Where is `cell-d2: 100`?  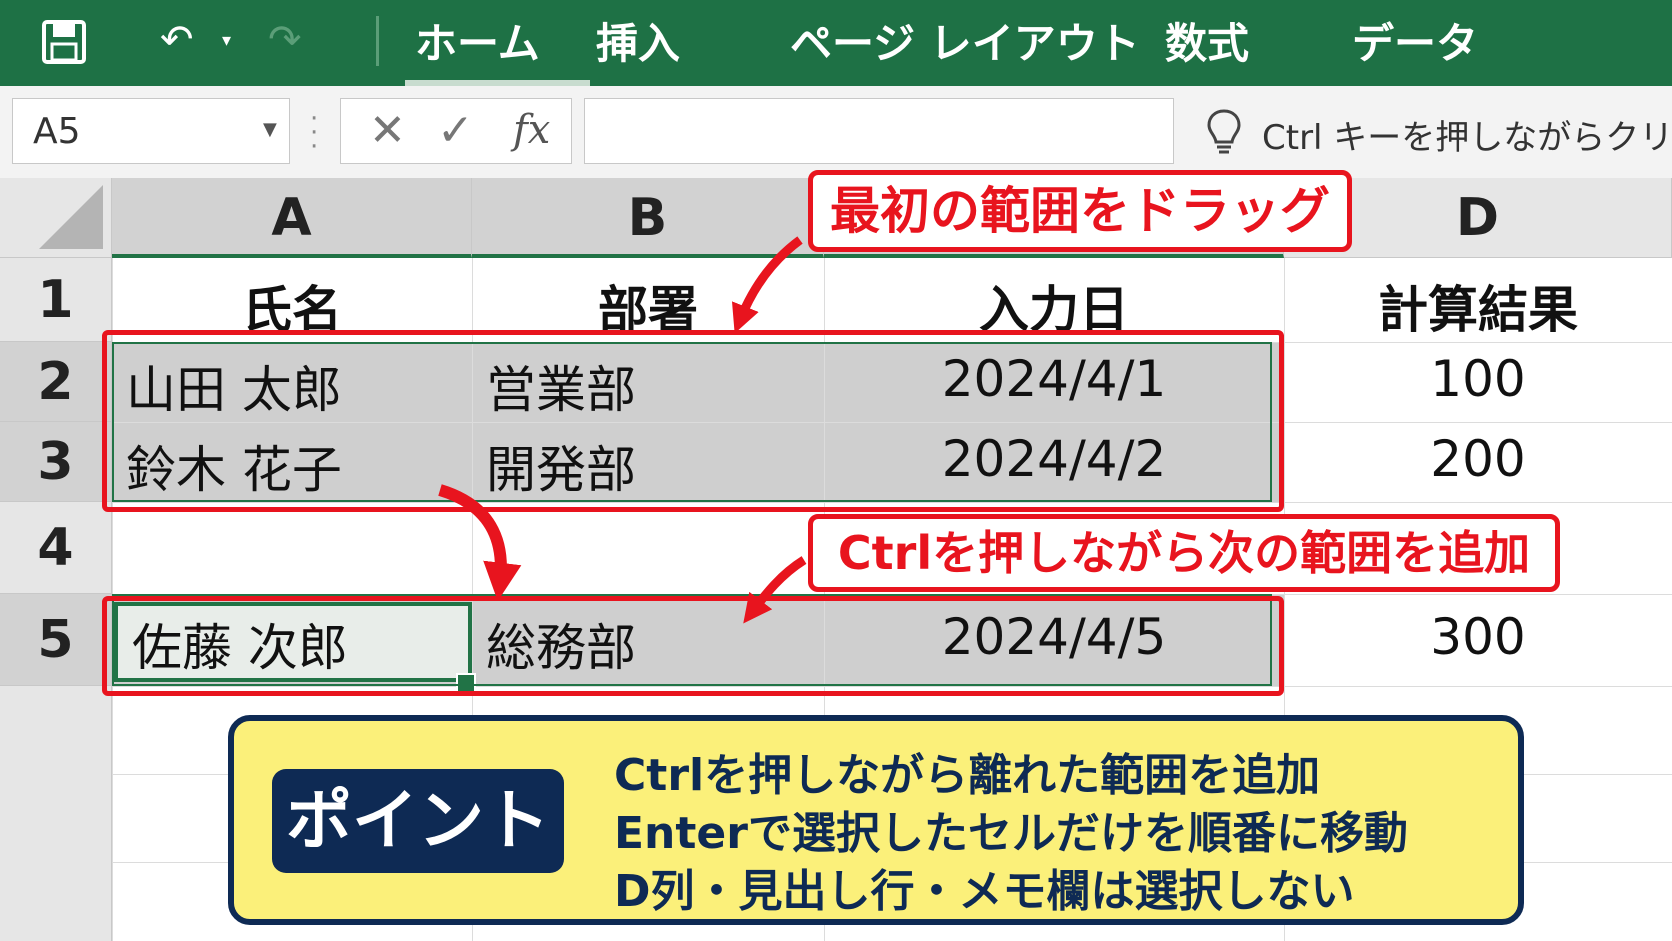
cell-d2: 100 is located at coordinates (1478, 379).